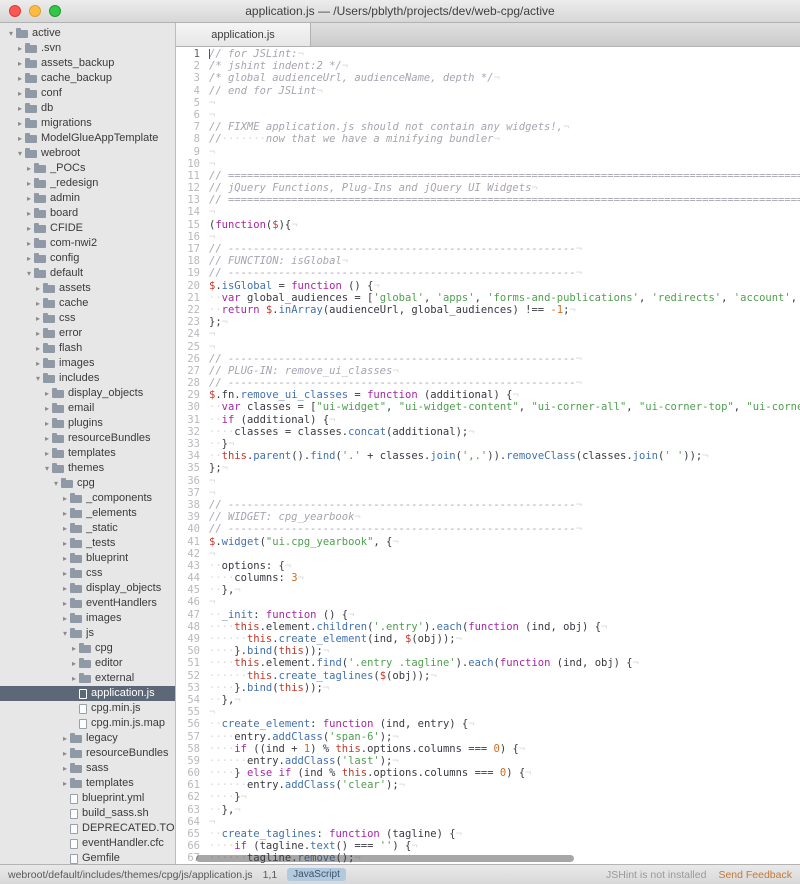 This screenshot has height=884, width=800. Describe the element at coordinates (87, 33) in the screenshot. I see `tree-item-active: ▾ active` at that location.